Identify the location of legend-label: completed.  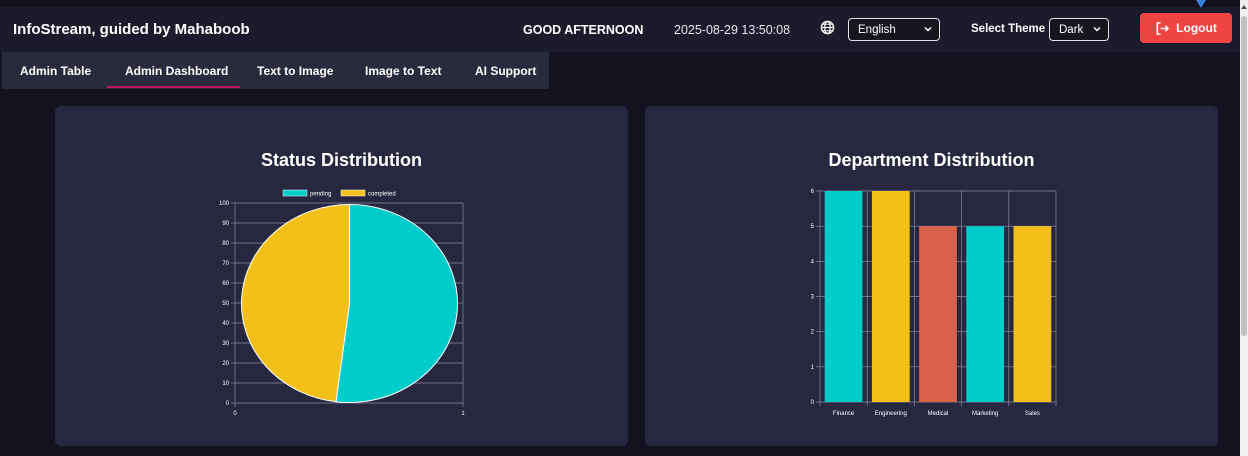
(382, 195).